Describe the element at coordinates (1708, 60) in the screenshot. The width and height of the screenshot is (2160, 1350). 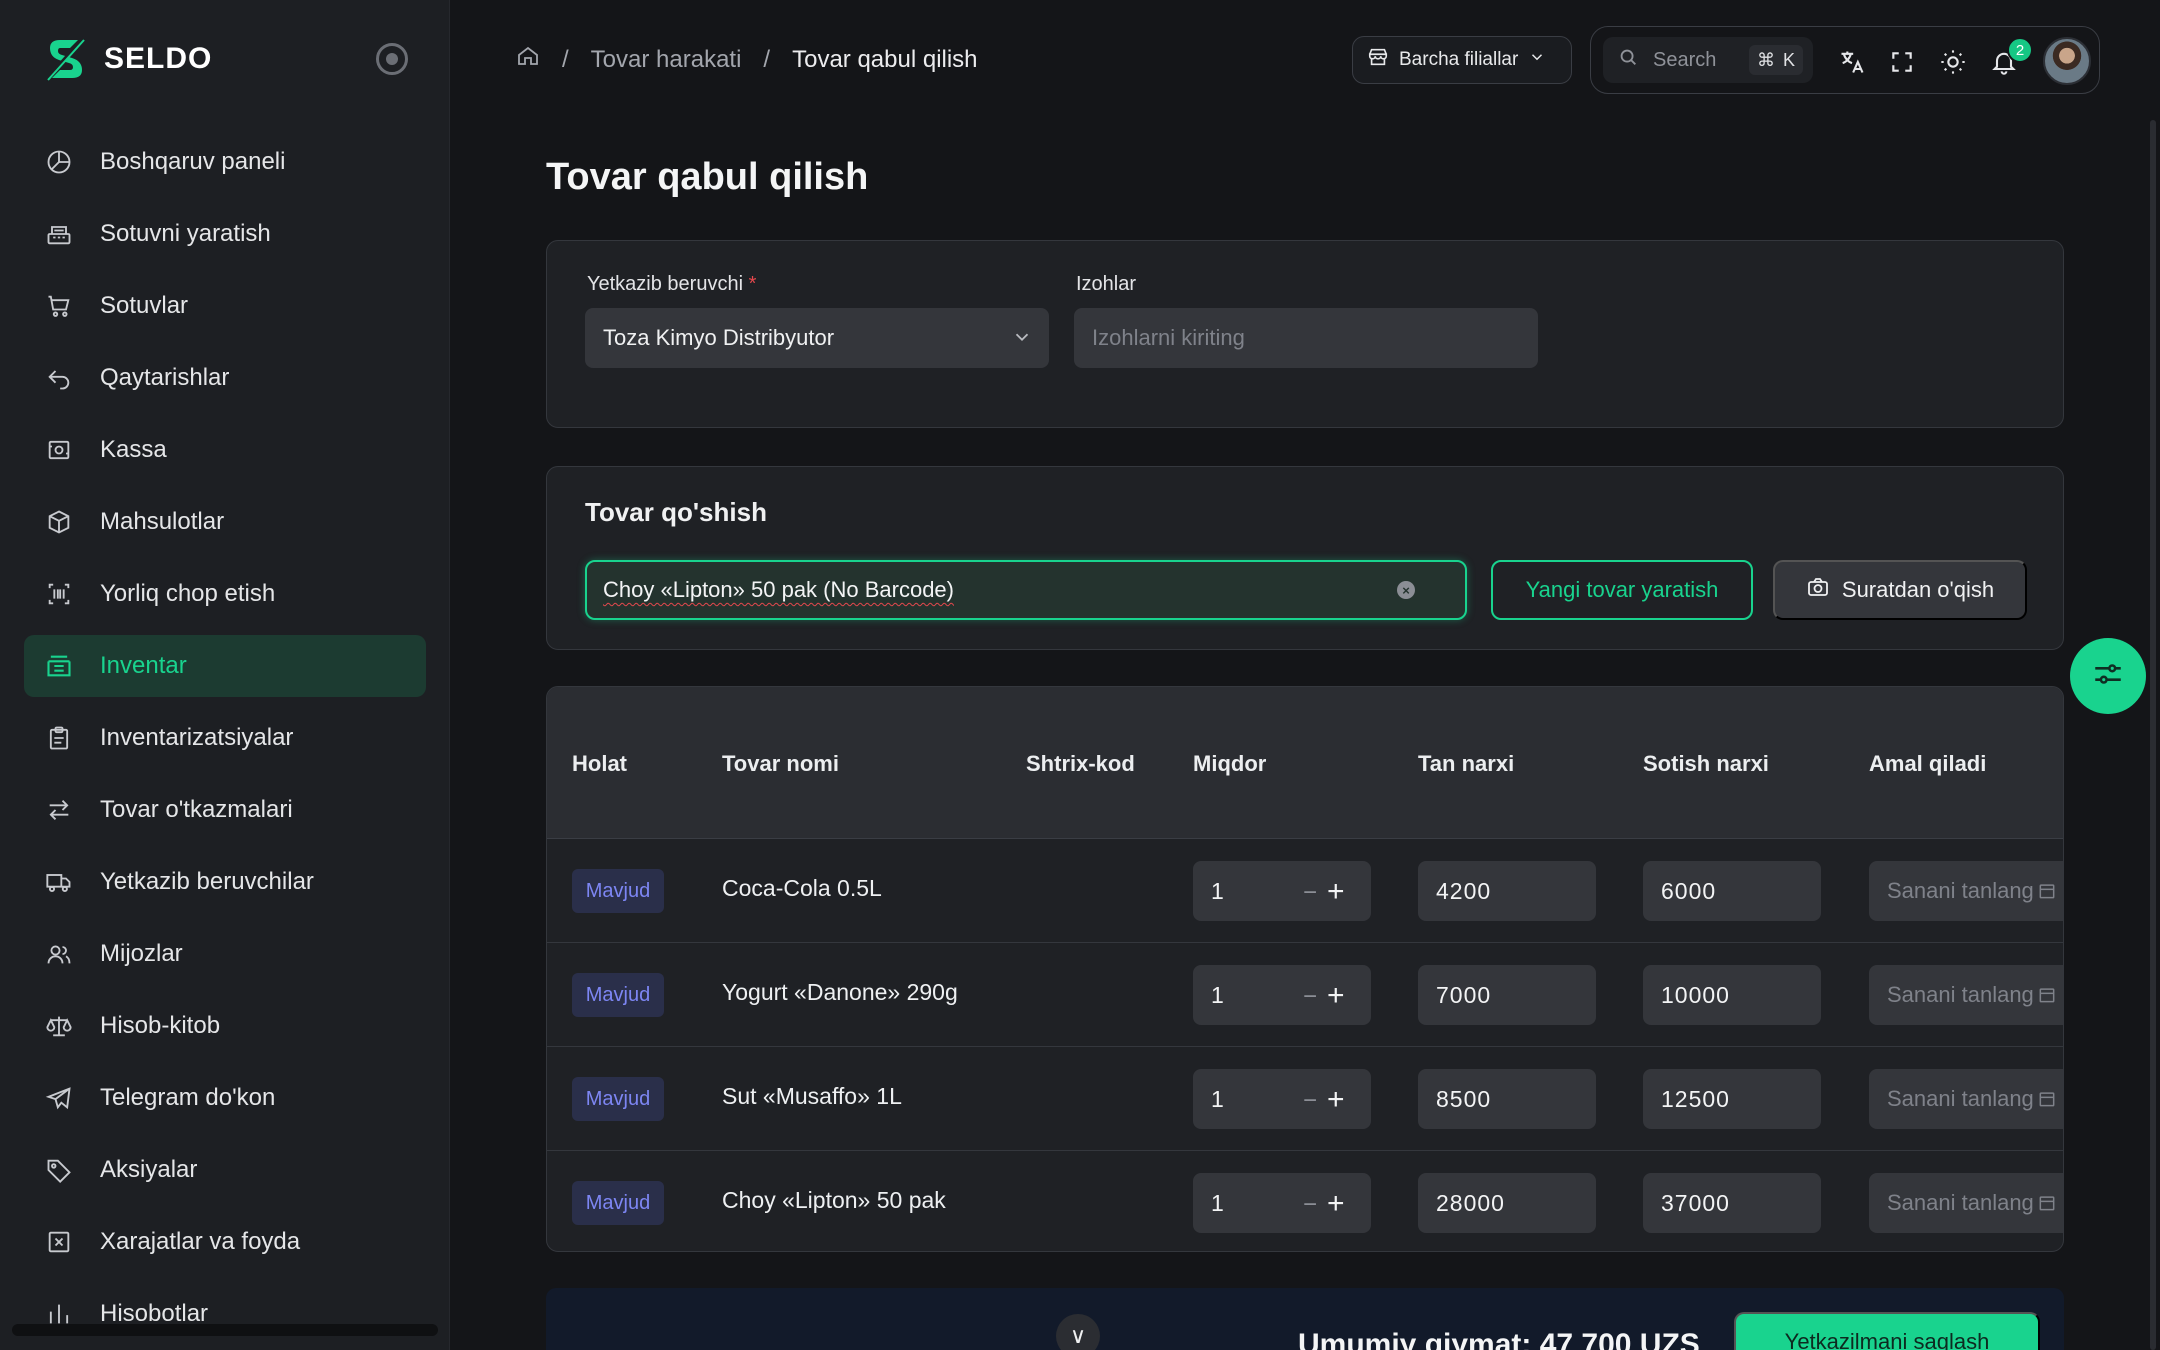
I see `search-input: Search ⌘ K` at that location.